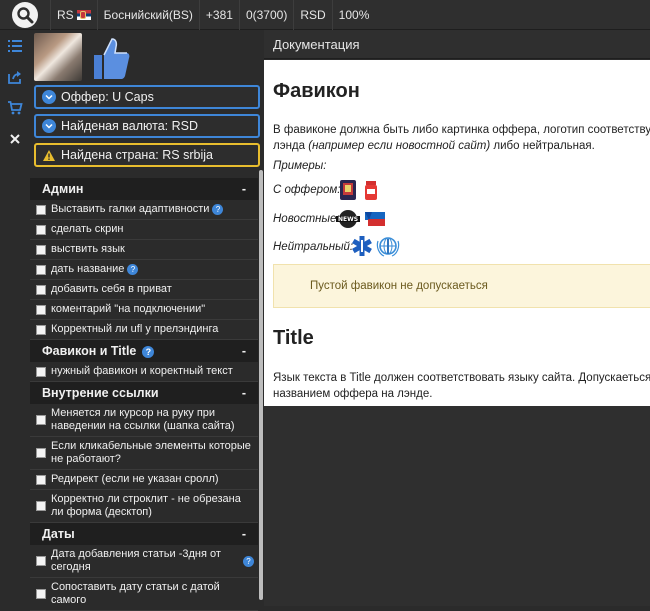 The height and width of the screenshot is (611, 650). What do you see at coordinates (144, 189) in the screenshot?
I see `section-admin: Админ -` at bounding box center [144, 189].